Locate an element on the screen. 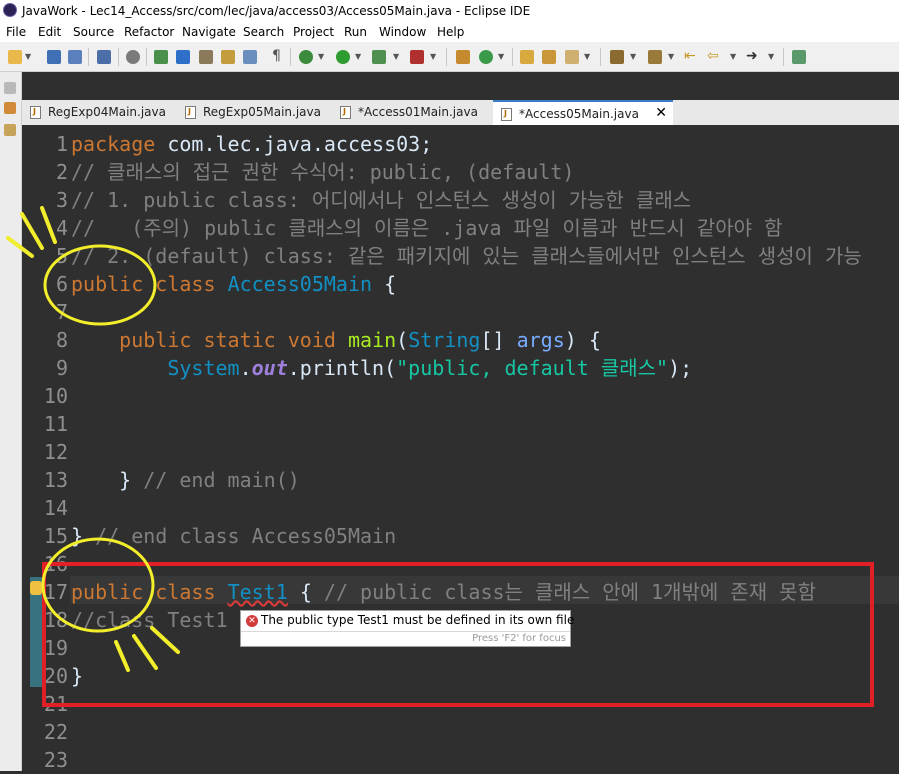 The width and height of the screenshot is (899, 774). code-token: package is located at coordinates (113, 144).